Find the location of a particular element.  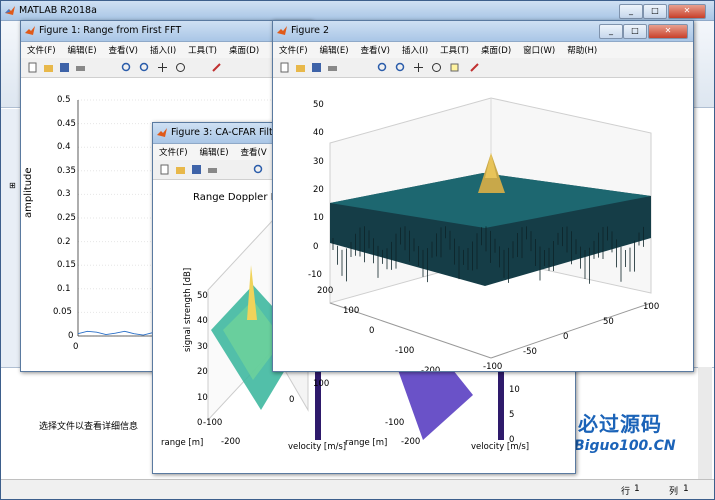

figure1-ytick: 0.3 is located at coordinates (64, 194).